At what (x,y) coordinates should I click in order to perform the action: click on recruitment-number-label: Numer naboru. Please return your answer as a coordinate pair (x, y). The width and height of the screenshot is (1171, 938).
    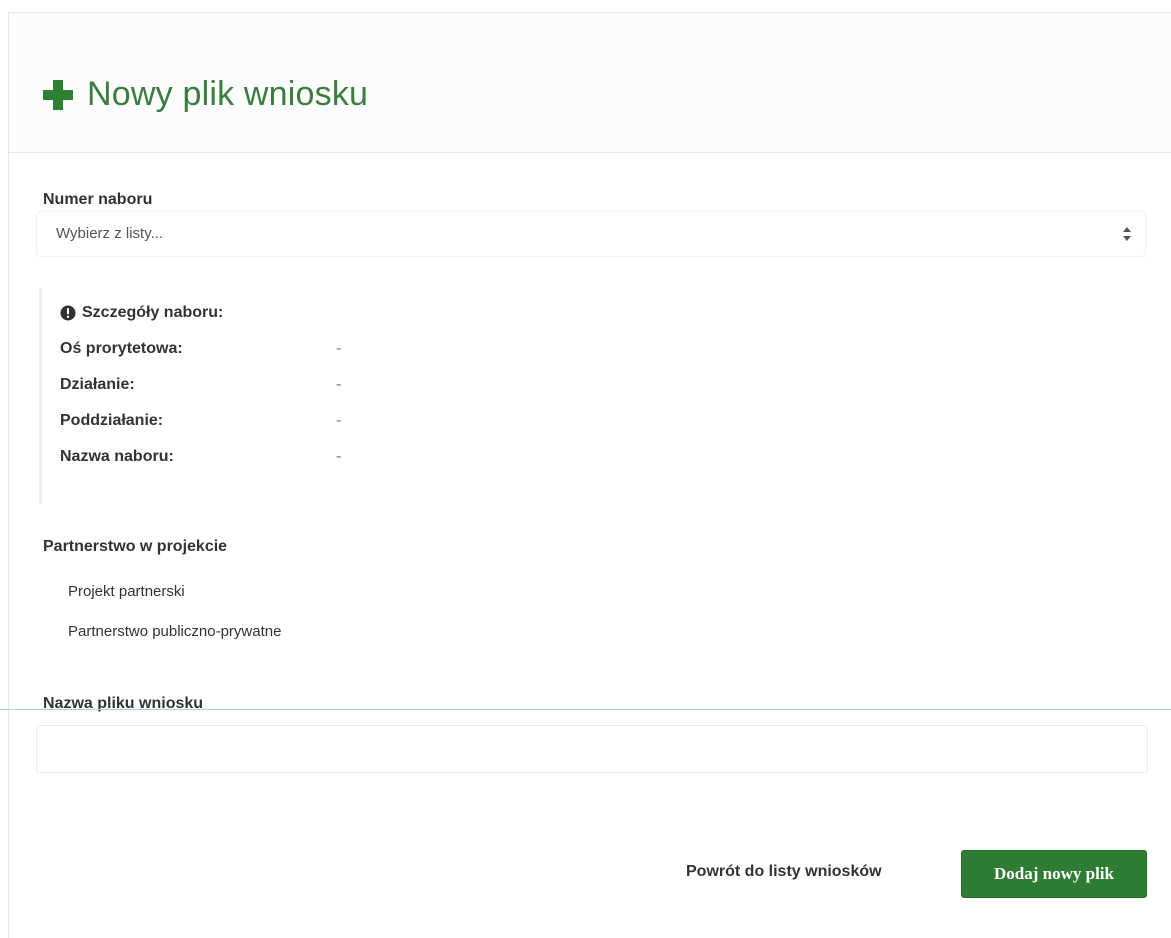
    Looking at the image, I should click on (98, 199).